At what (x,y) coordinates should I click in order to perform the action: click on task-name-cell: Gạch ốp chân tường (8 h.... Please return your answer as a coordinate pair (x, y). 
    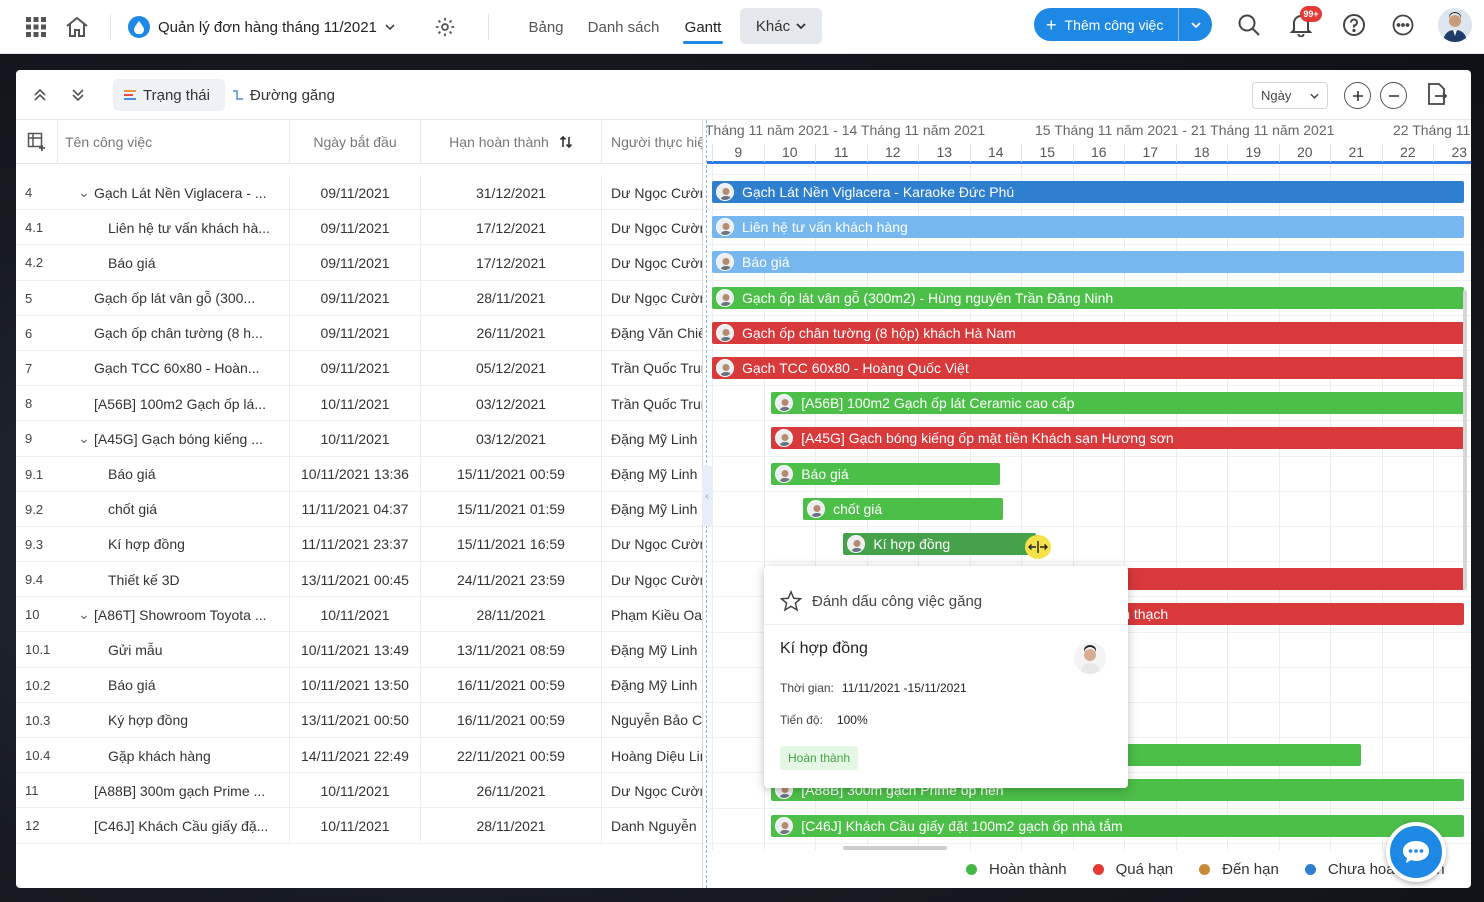
    Looking at the image, I should click on (174, 333).